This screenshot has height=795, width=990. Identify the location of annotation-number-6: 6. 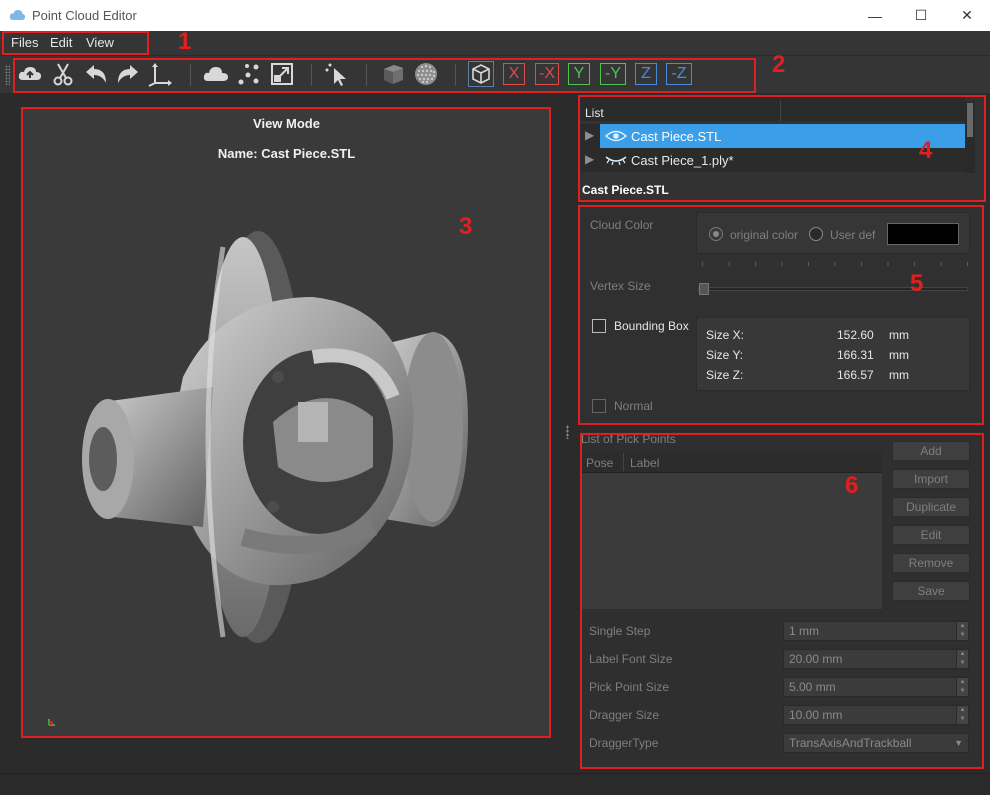
(852, 485).